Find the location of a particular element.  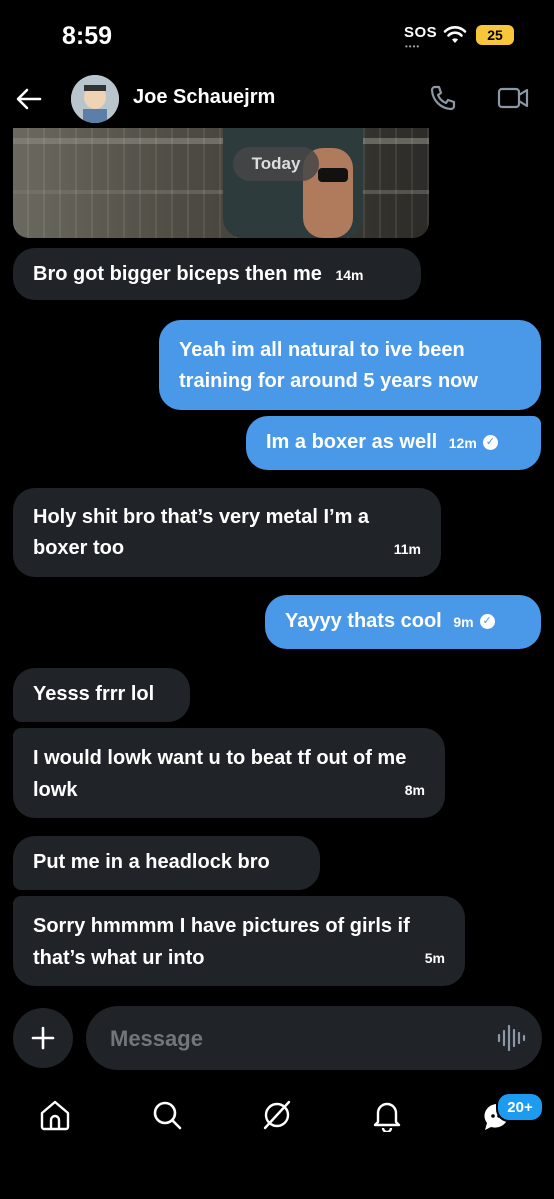

message-text: Put me in a headlock bro is located at coordinates (151, 862).